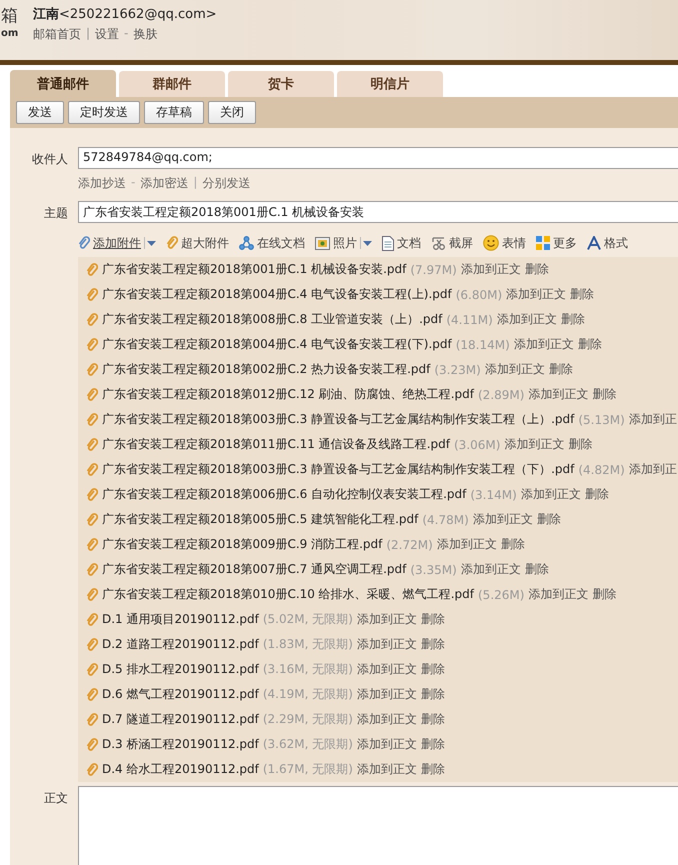  Describe the element at coordinates (172, 84) in the screenshot. I see `mail-type-tab: 群邮件` at that location.